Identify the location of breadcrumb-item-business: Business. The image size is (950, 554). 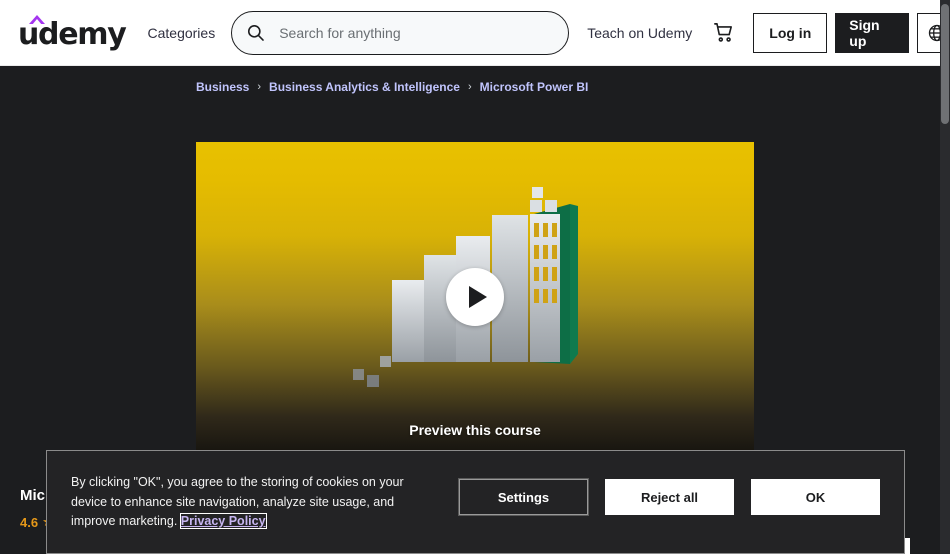
(222, 87).